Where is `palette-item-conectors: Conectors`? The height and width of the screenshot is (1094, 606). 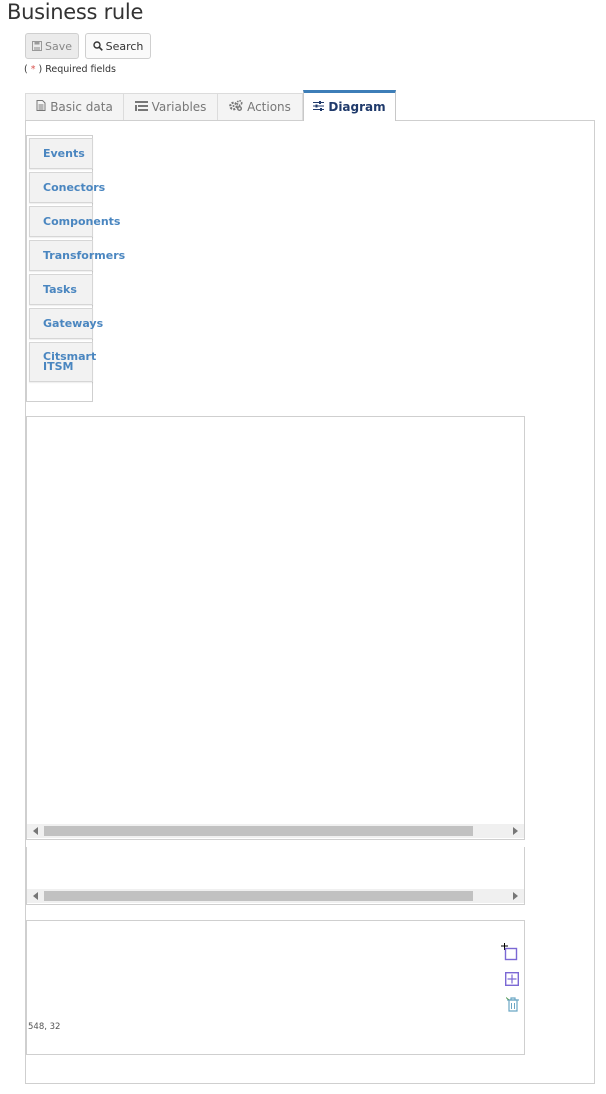 palette-item-conectors: Conectors is located at coordinates (67, 187).